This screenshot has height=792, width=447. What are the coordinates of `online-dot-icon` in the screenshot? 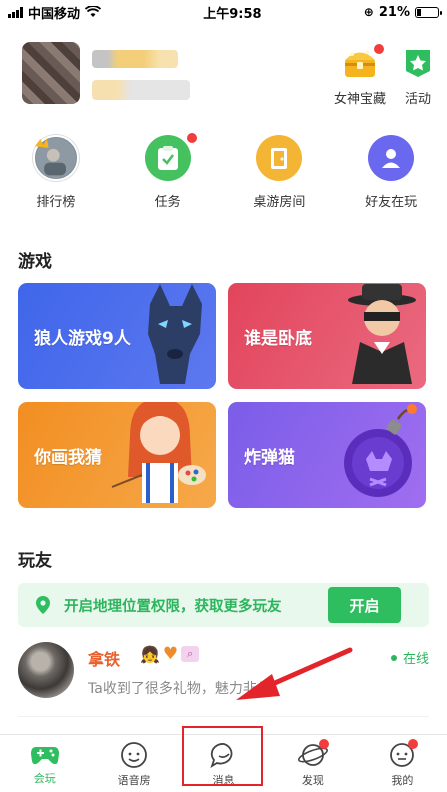 It's located at (393, 657).